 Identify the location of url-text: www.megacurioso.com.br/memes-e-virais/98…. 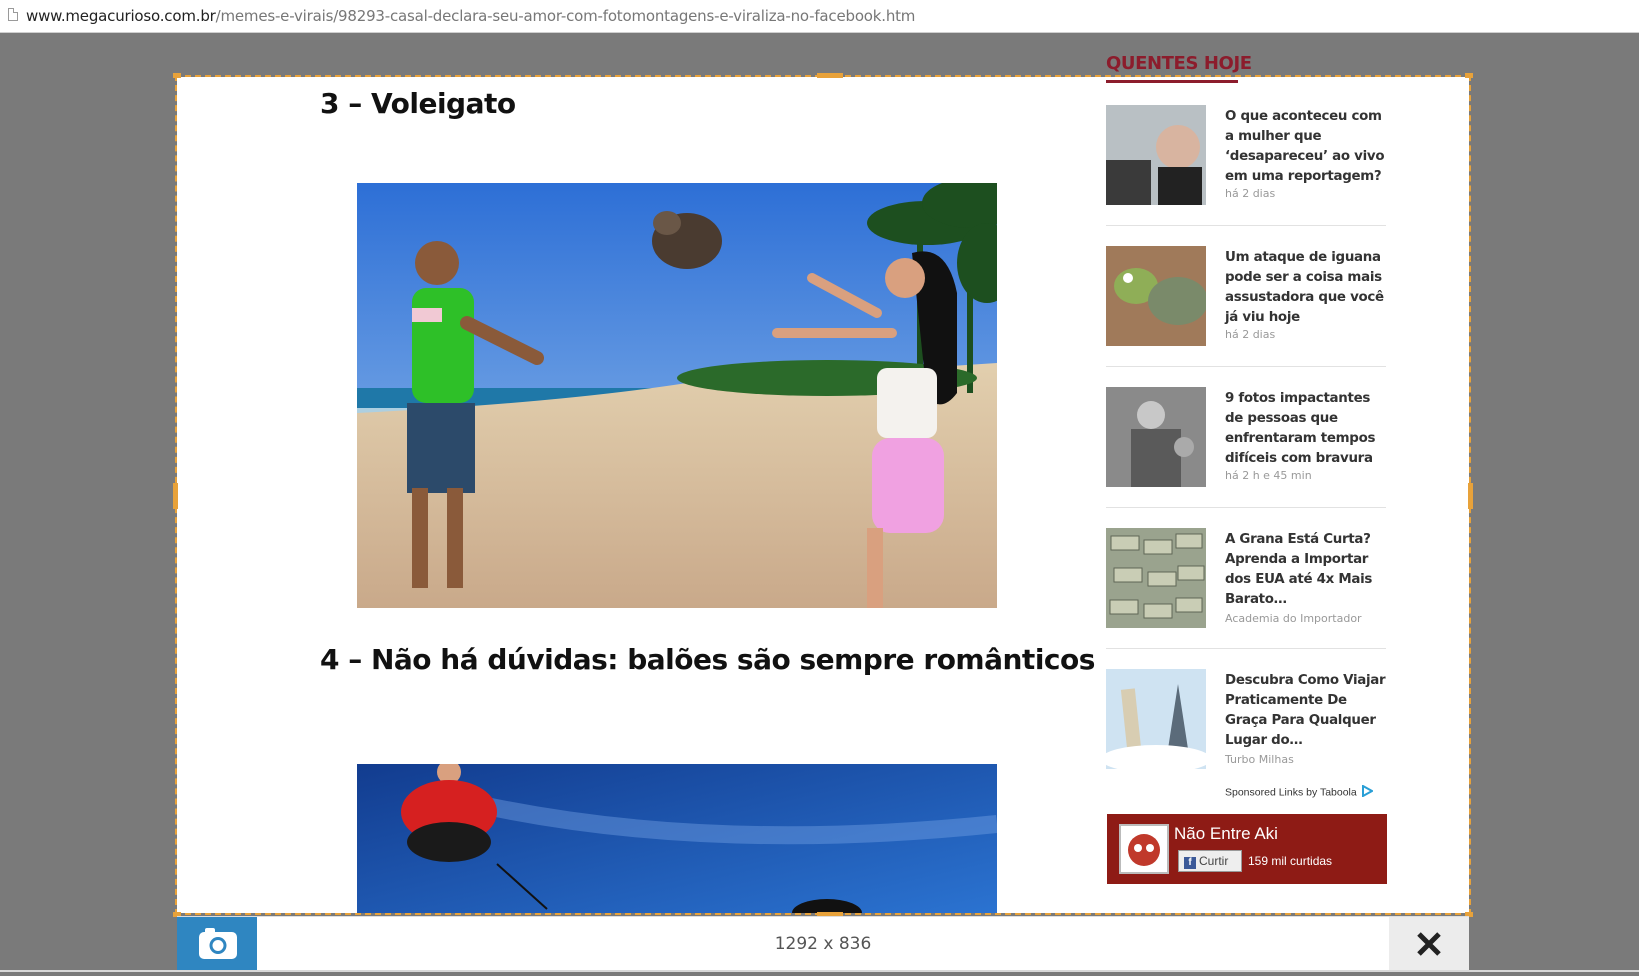
(470, 16).